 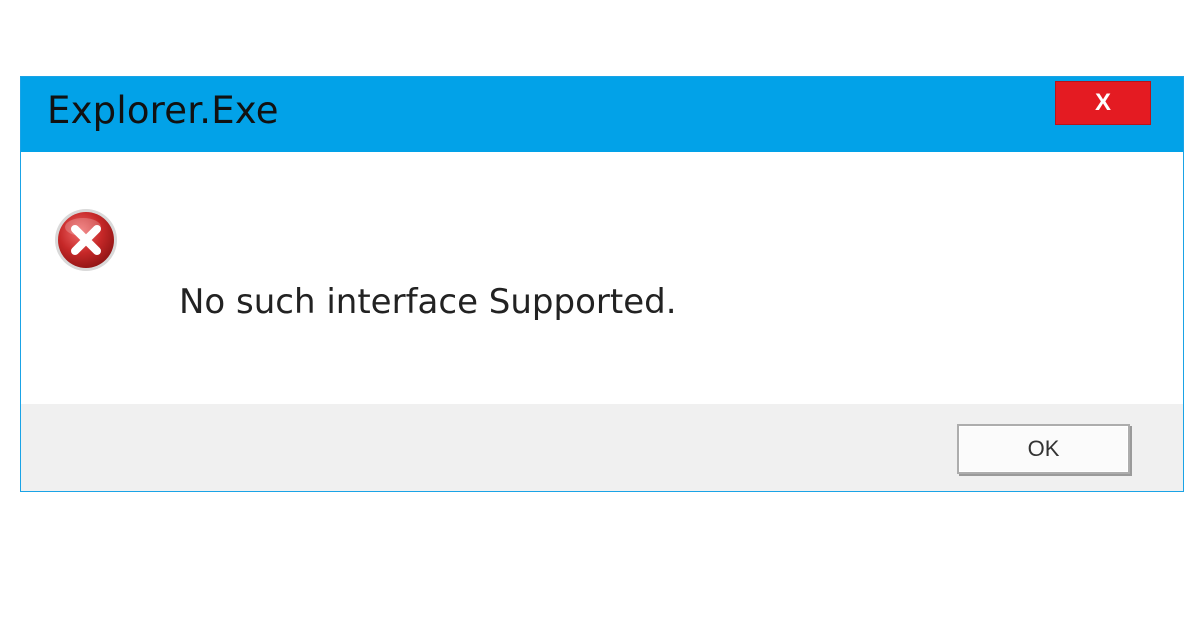 What do you see at coordinates (86, 240) in the screenshot?
I see `error-icon` at bounding box center [86, 240].